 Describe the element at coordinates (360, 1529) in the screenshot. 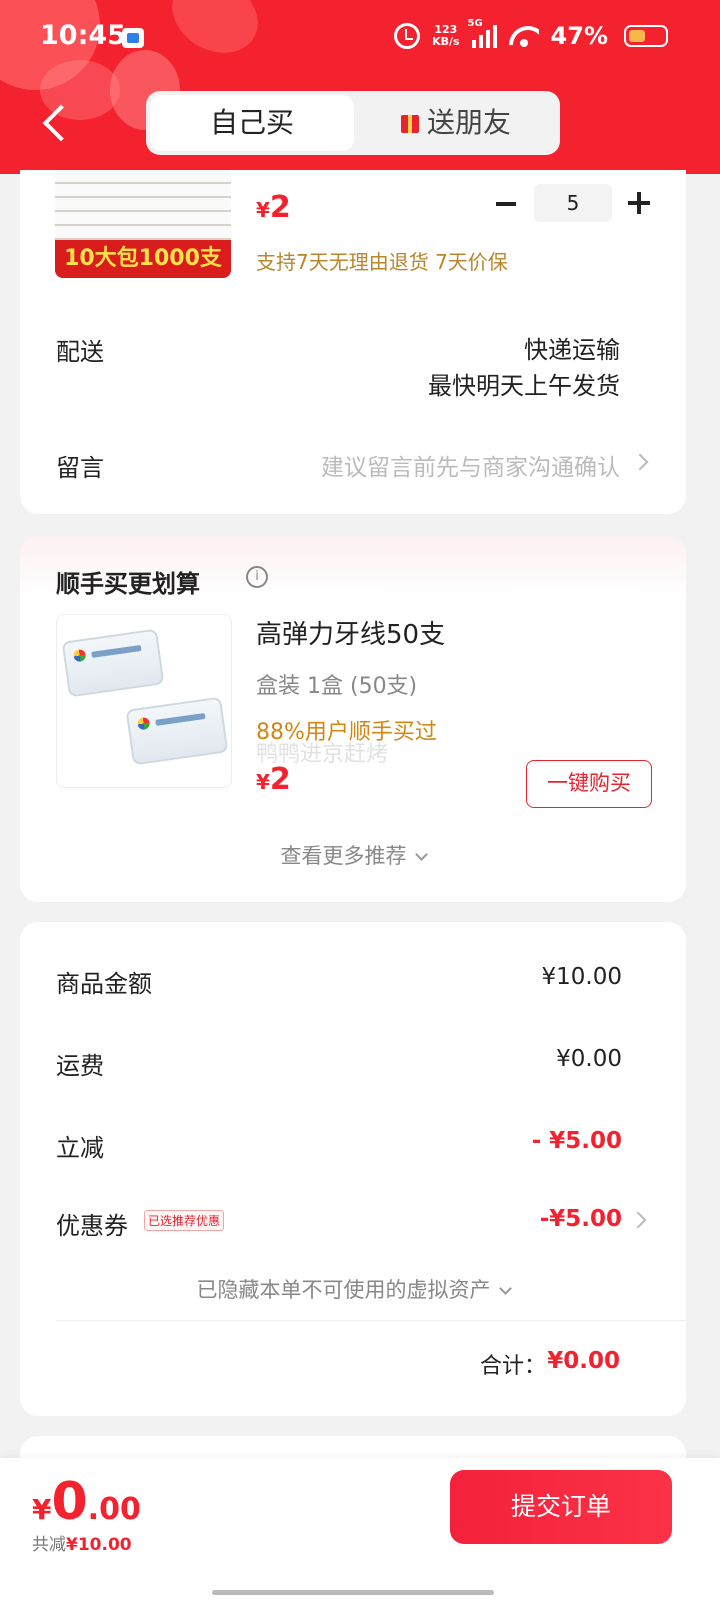

I see `bottom-checkout-bar: ¥0.00 共减¥10.00 提交订单` at that location.